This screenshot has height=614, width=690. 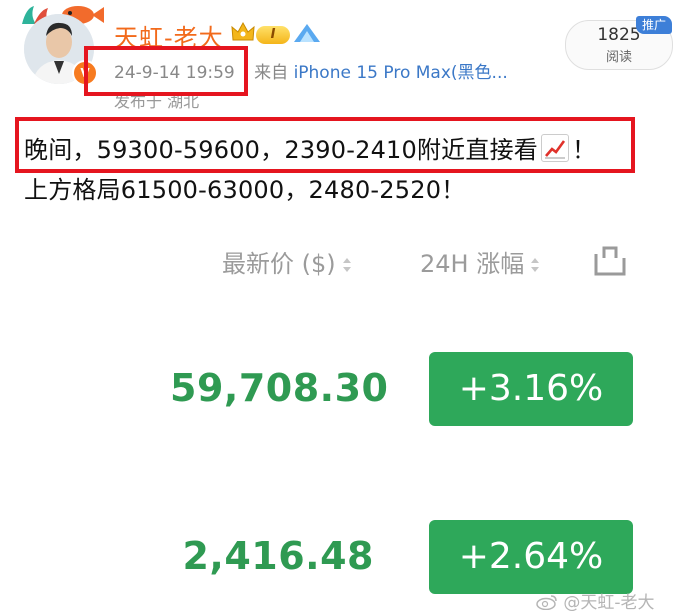 What do you see at coordinates (531, 557) in the screenshot?
I see `eth-change-button: +2.64%` at bounding box center [531, 557].